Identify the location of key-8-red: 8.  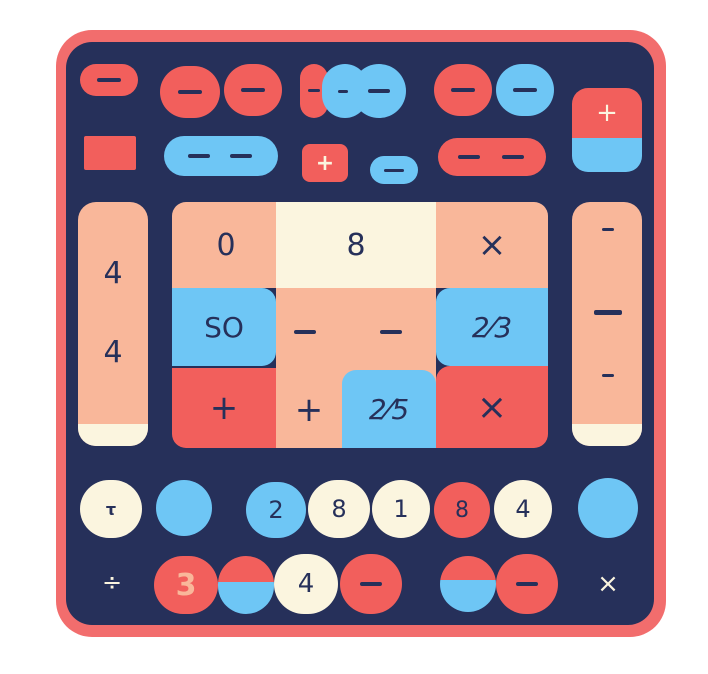
(462, 510).